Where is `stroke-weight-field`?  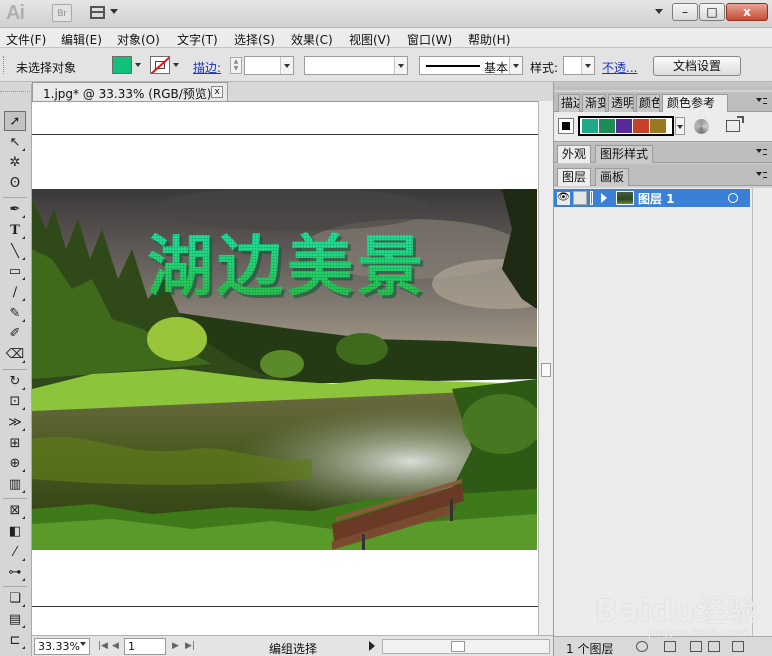
stroke-weight-field is located at coordinates (269, 65).